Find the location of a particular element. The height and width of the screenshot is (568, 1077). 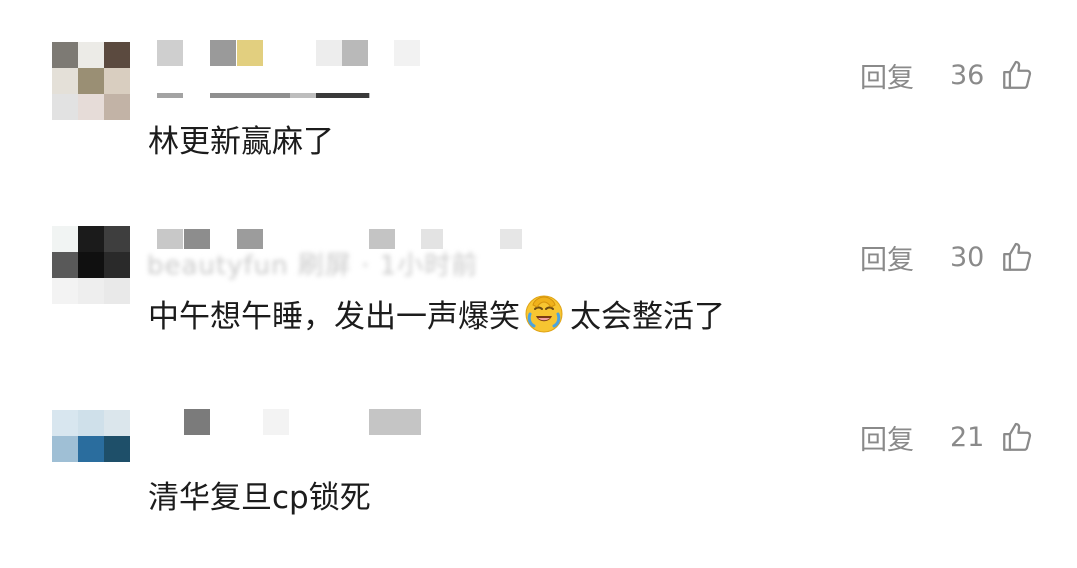

comment-text: 中午想午睡，发出一声爆笑 太会整活了 is located at coordinates (436, 313).